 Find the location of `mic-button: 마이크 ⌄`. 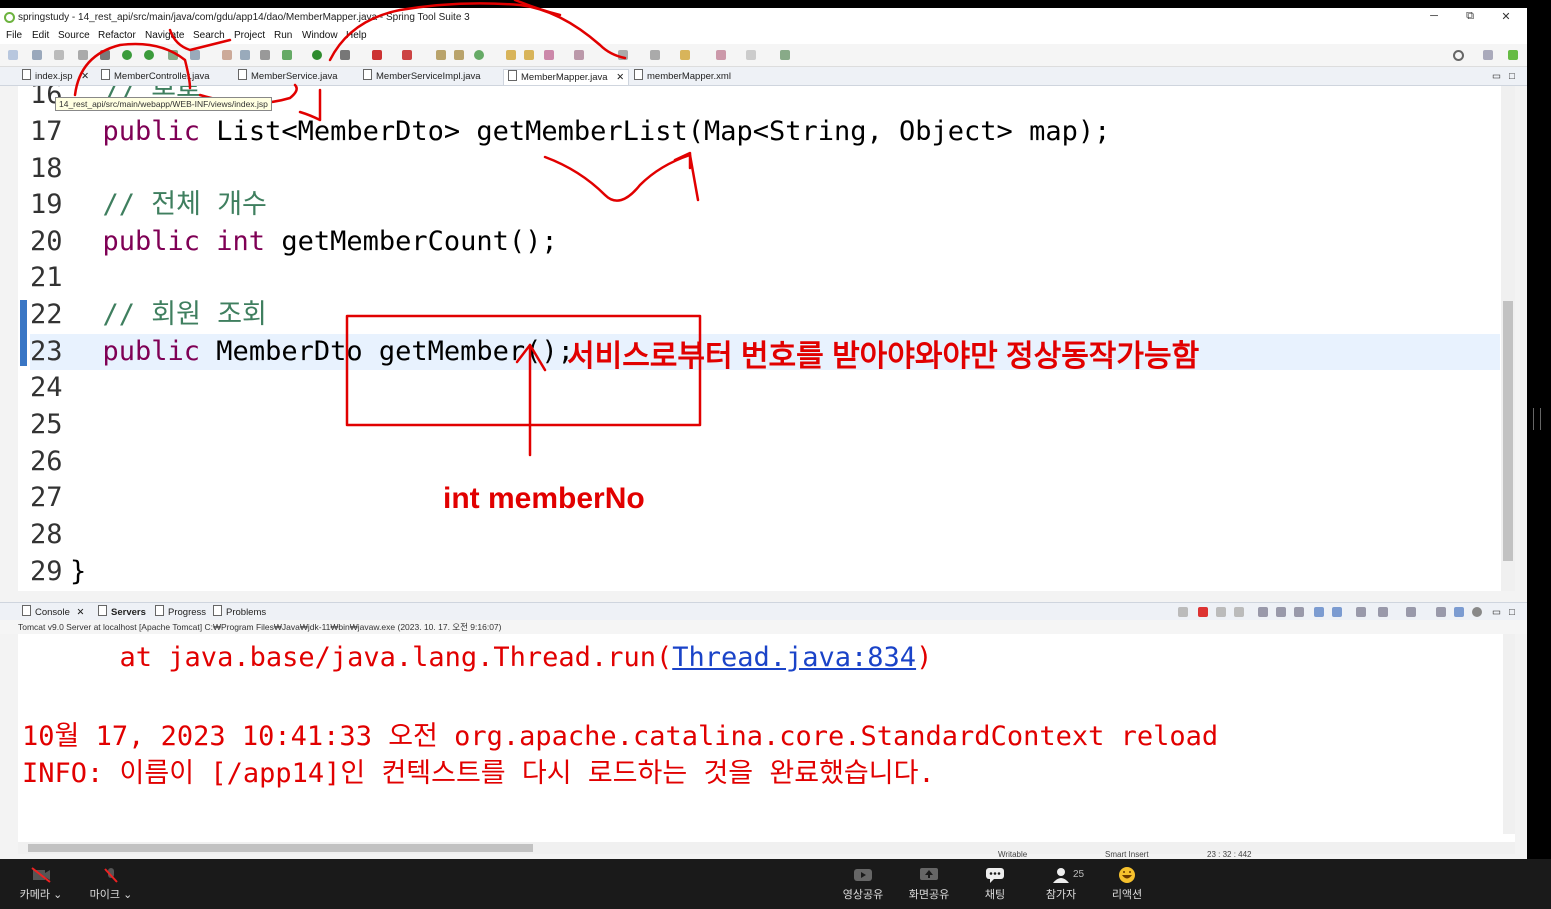

mic-button: 마이크 ⌄ is located at coordinates (111, 884).